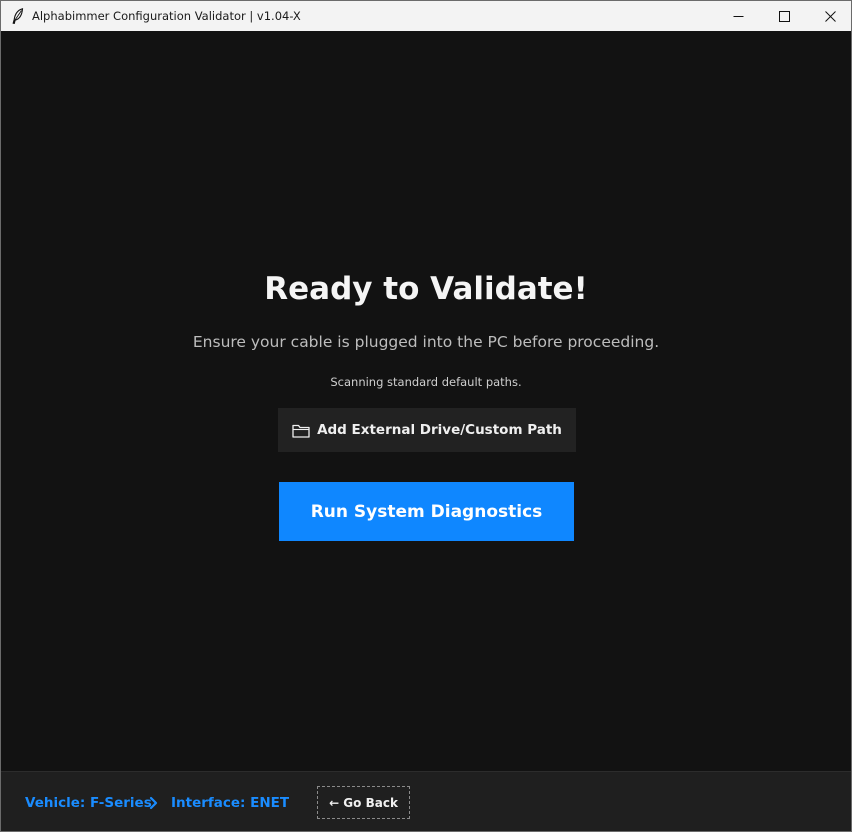 Image resolution: width=852 pixels, height=832 pixels. Describe the element at coordinates (153, 803) in the screenshot. I see `chevron-right-icon` at that location.